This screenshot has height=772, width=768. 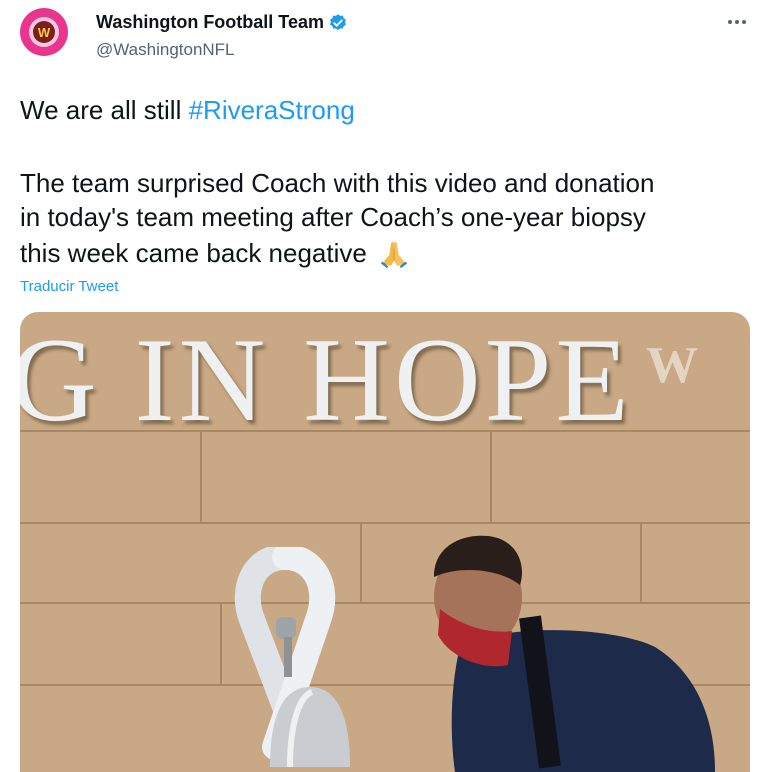 I want to click on folded-hands-icon, so click(x=394, y=255).